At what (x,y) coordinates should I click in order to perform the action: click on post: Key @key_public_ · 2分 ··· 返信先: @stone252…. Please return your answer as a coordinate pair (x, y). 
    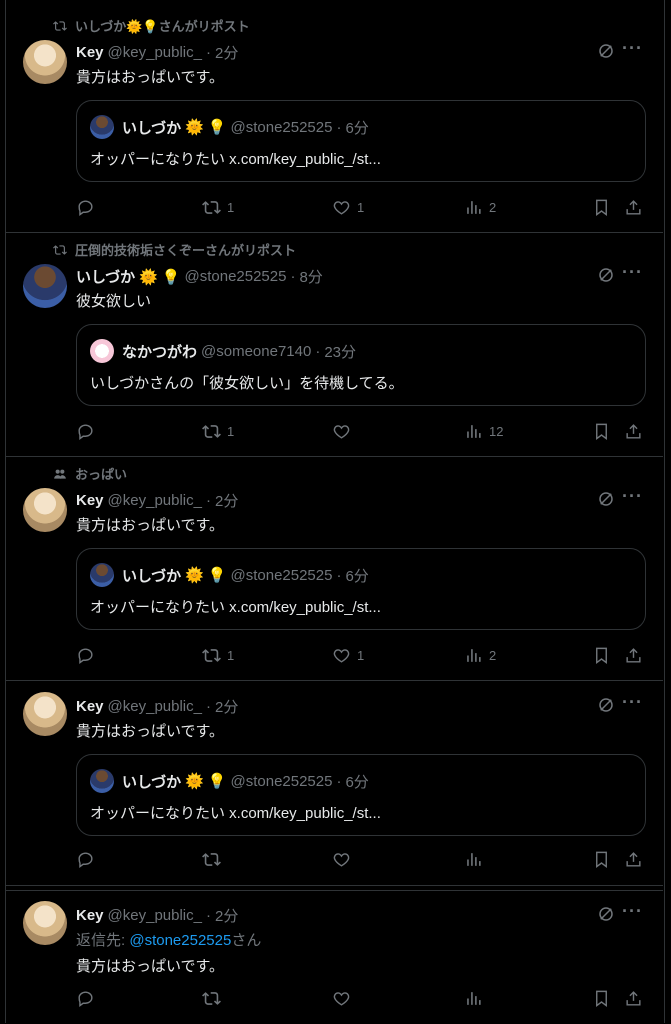
    Looking at the image, I should click on (334, 957).